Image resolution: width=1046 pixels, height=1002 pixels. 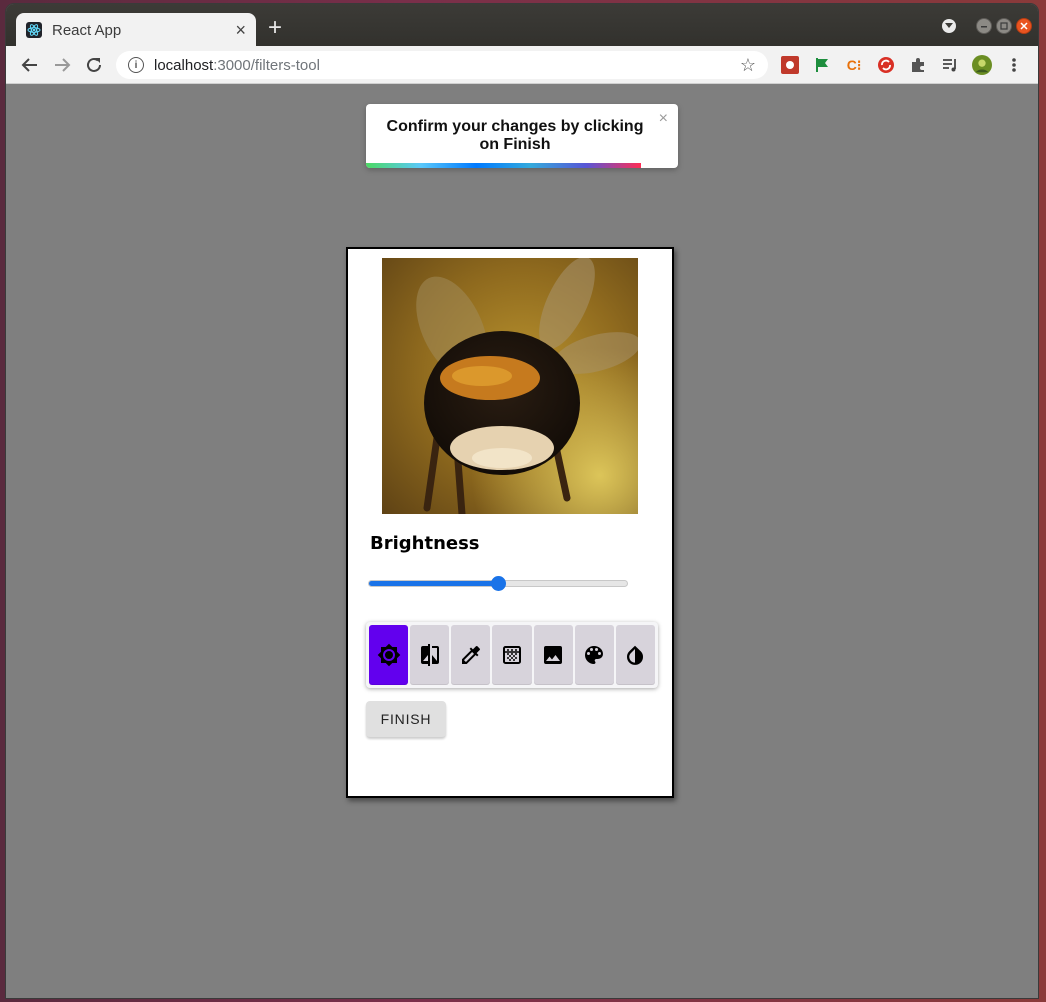 I want to click on brightness-icon, so click(x=389, y=655).